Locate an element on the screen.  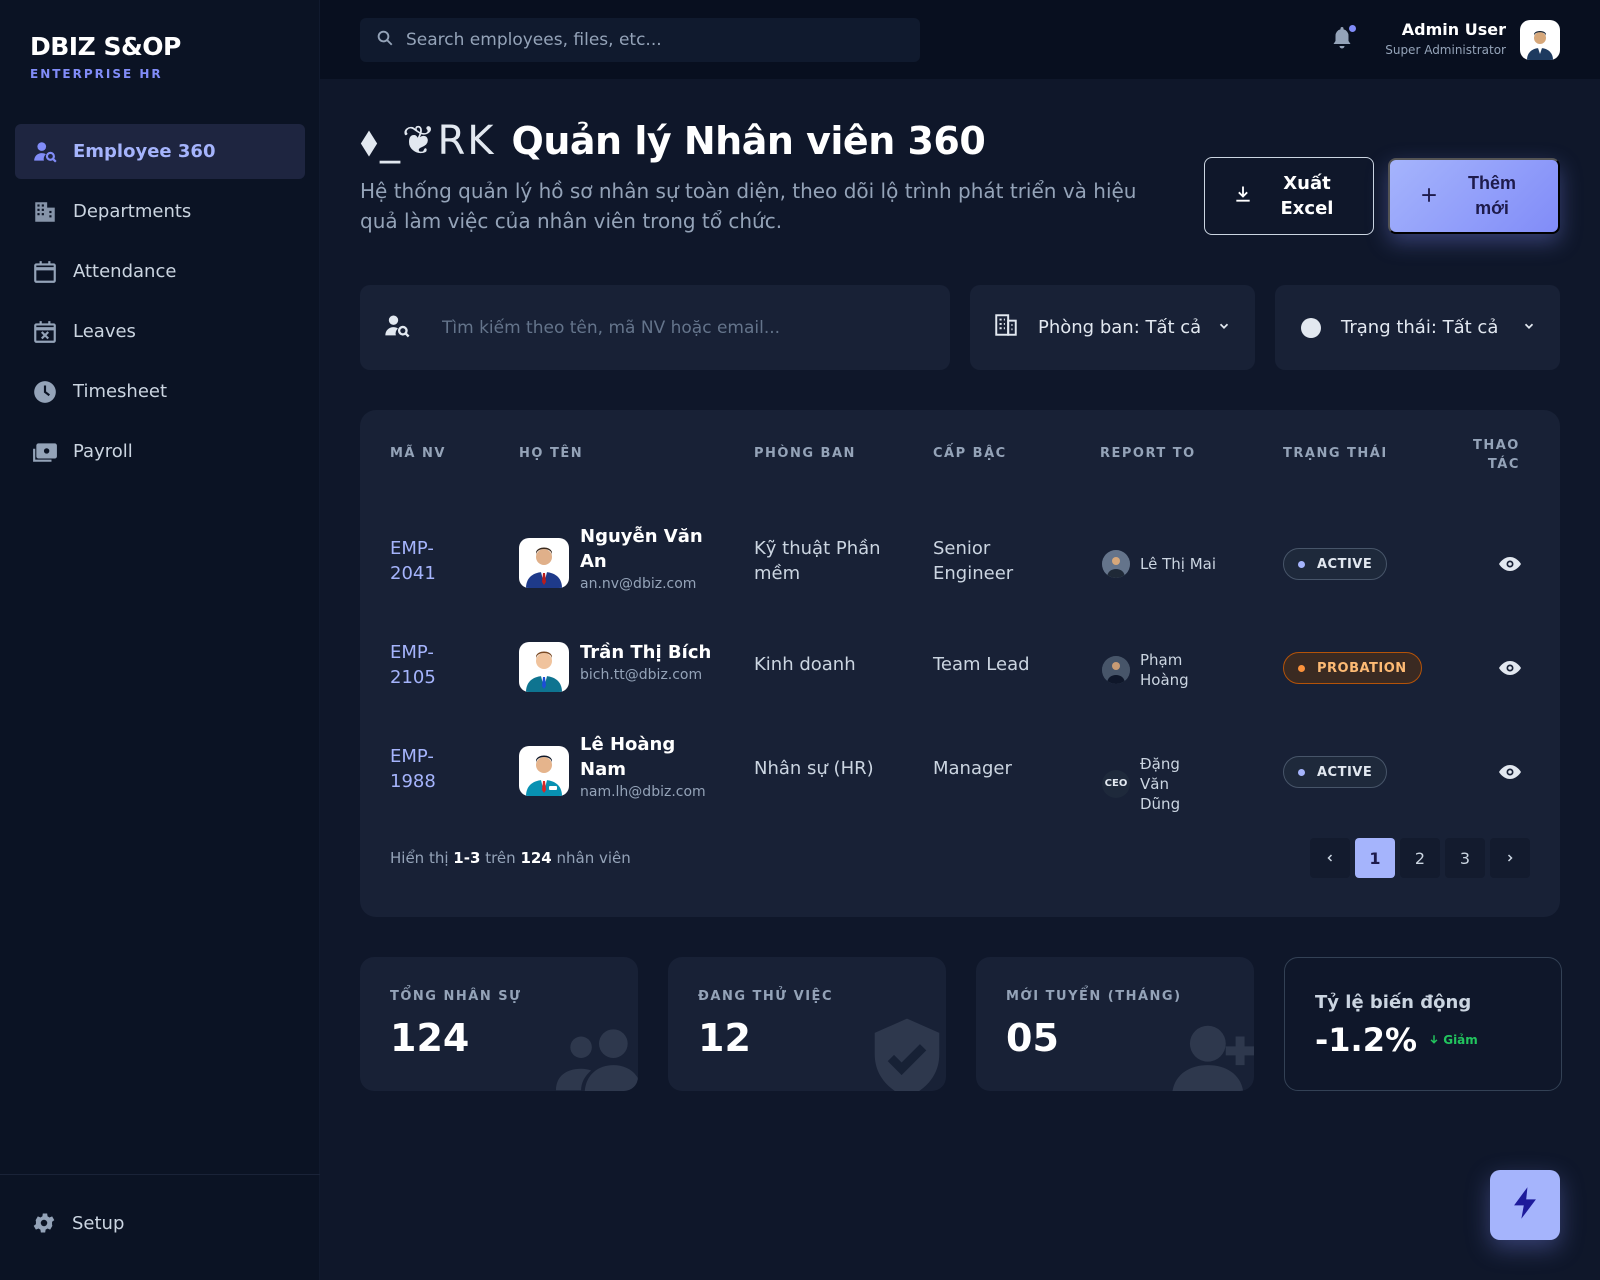
page-button-3: 3 is located at coordinates (1465, 858).